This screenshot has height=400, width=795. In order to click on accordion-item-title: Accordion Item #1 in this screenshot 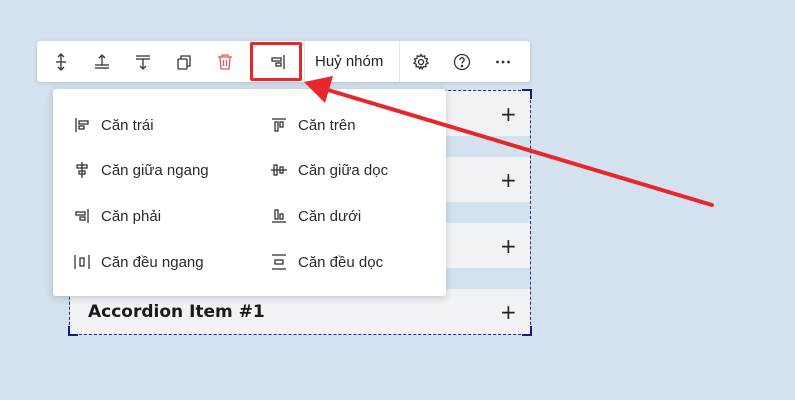, I will do `click(176, 311)`.